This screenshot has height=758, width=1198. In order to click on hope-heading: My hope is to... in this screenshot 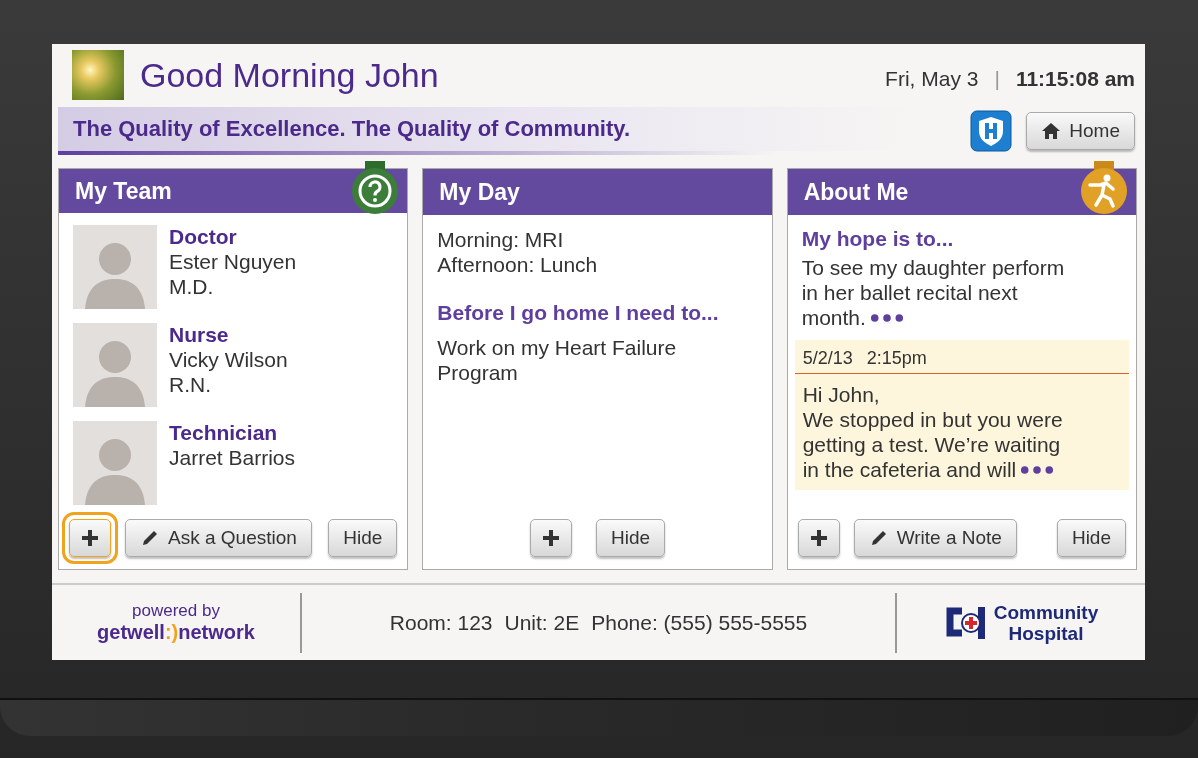, I will do `click(878, 239)`.